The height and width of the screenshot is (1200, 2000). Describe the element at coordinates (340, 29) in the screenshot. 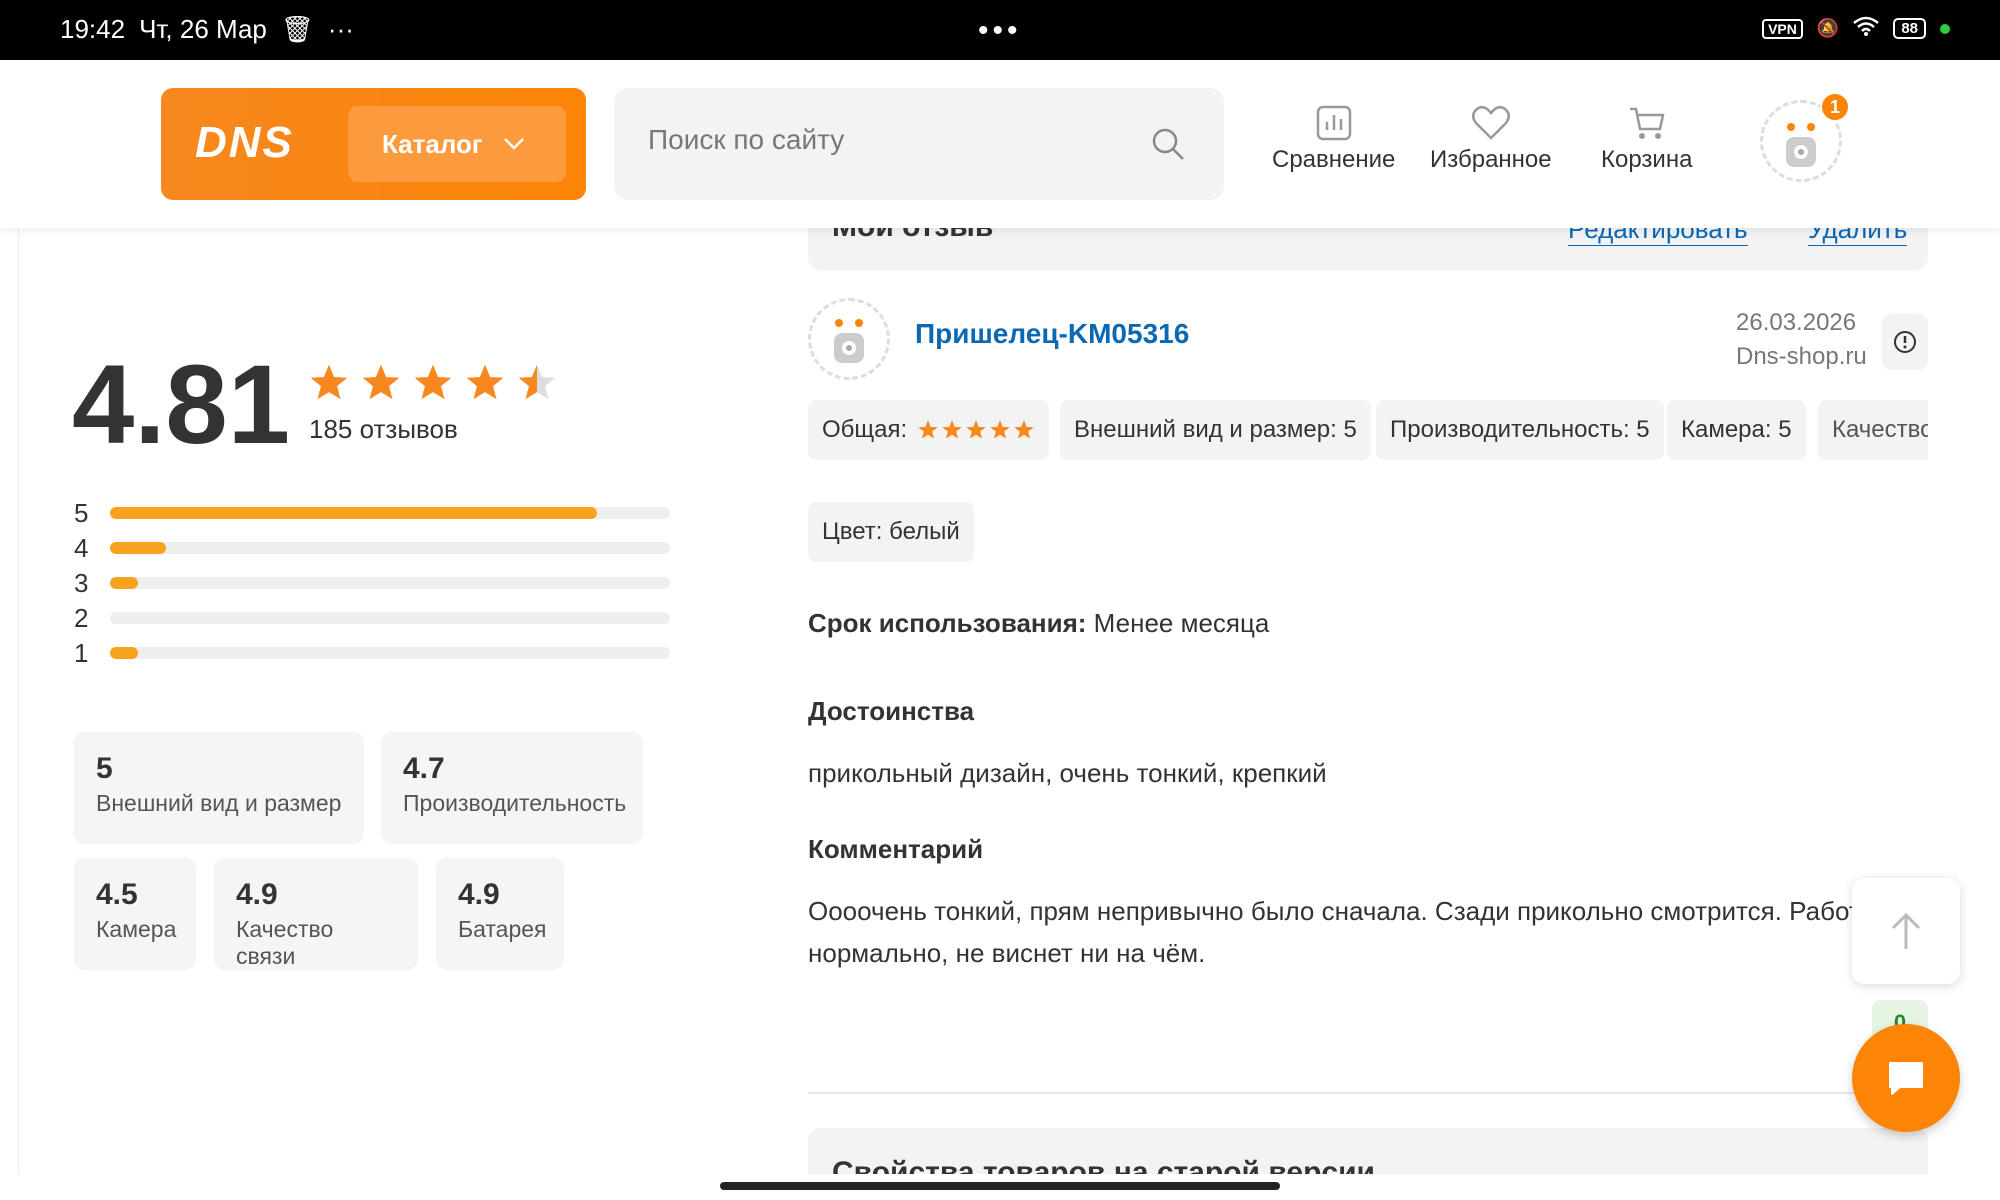

I see `more-icon: ···` at that location.